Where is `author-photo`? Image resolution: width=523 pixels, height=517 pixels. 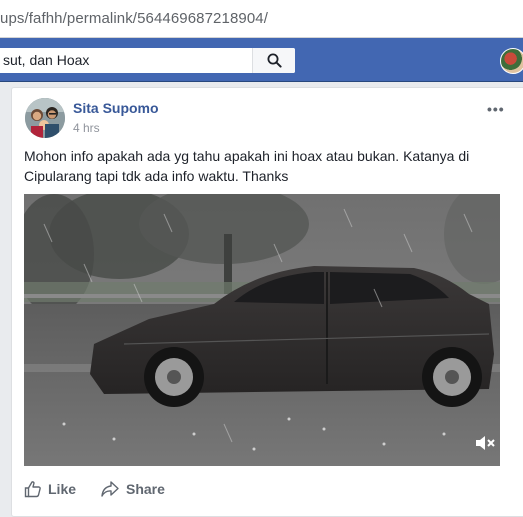 author-photo is located at coordinates (45, 118).